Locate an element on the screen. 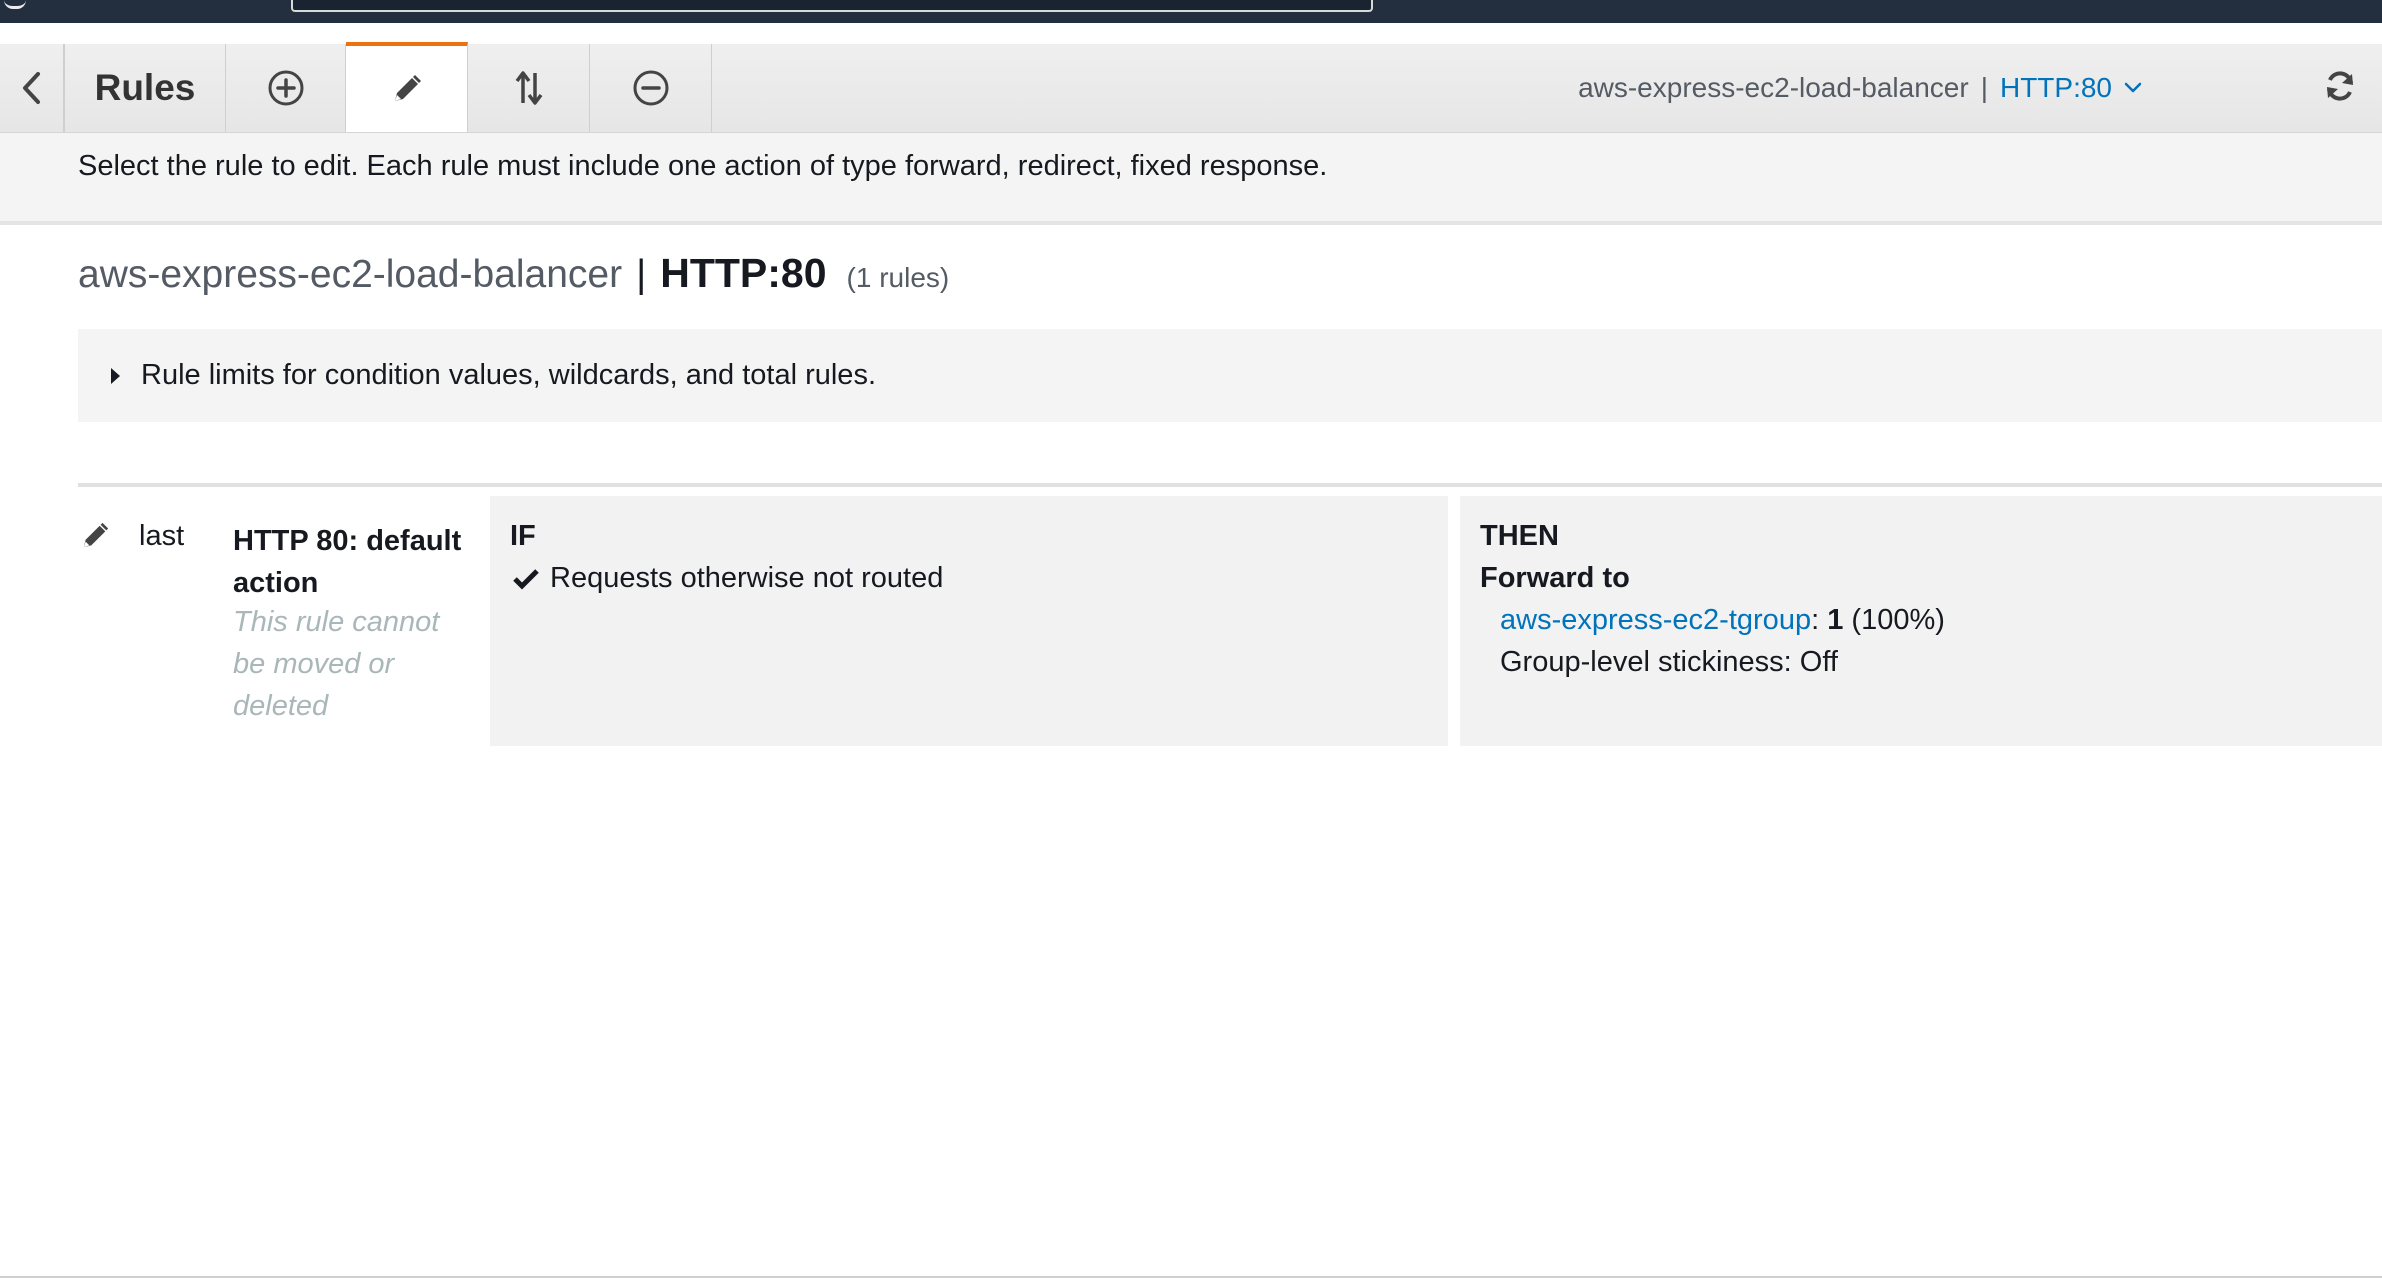 This screenshot has height=1278, width=2382. heading-load-balancer-name: aws-express-ec2-load-balancer is located at coordinates (350, 274).